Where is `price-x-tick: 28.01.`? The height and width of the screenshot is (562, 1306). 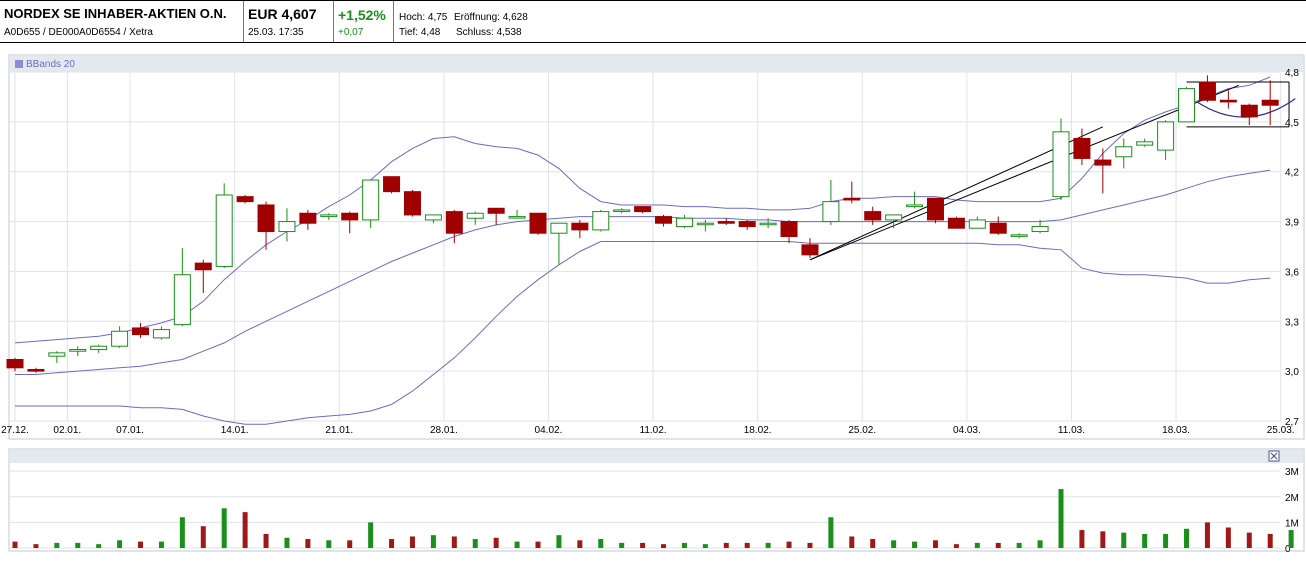 price-x-tick: 28.01. is located at coordinates (444, 430).